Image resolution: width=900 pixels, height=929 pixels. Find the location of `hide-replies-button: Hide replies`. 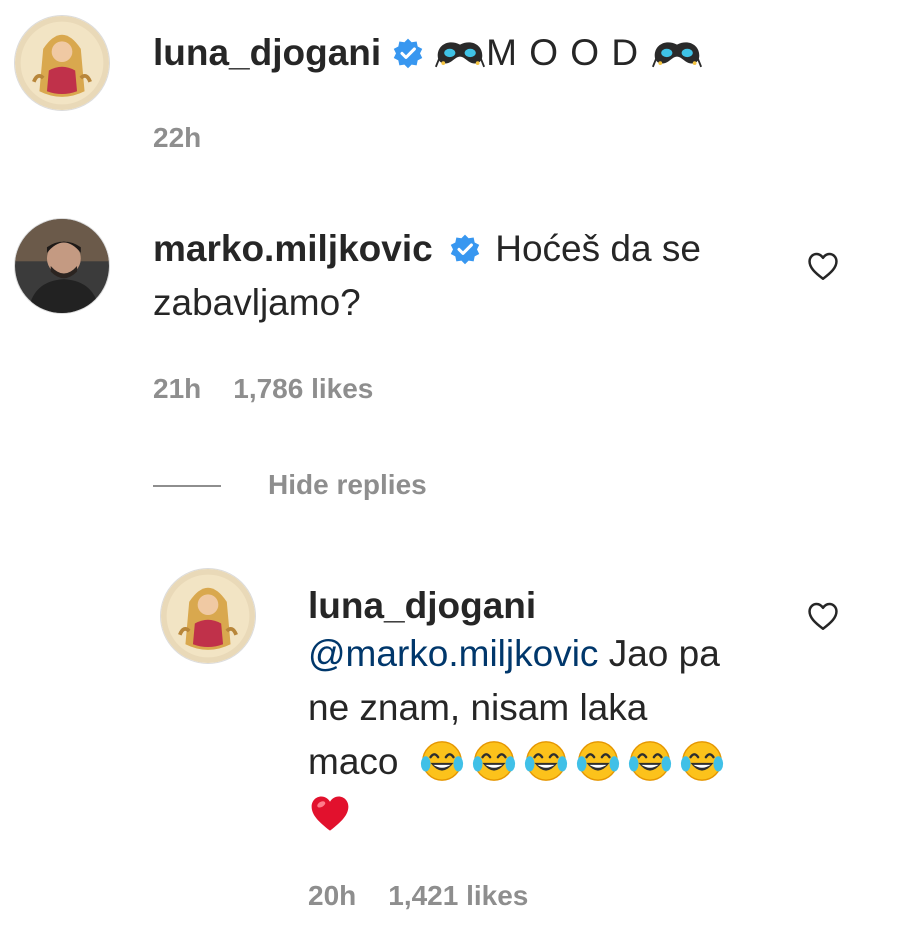

hide-replies-button: Hide replies is located at coordinates (347, 485).